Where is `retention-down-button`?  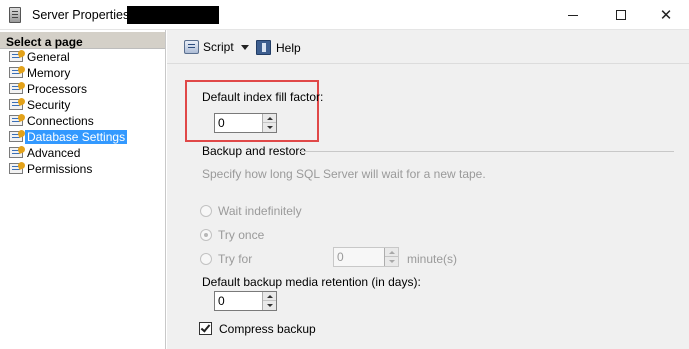 retention-down-button is located at coordinates (269, 305).